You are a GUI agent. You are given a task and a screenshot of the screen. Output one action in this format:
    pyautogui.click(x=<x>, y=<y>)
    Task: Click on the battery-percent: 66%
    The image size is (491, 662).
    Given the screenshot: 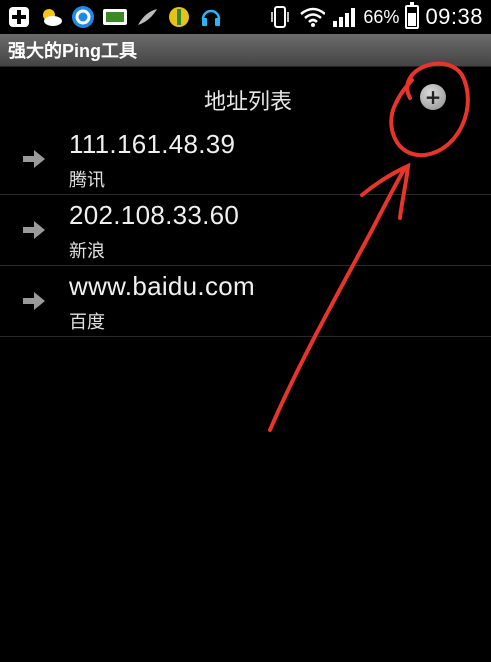 What is the action you would take?
    pyautogui.click(x=381, y=16)
    